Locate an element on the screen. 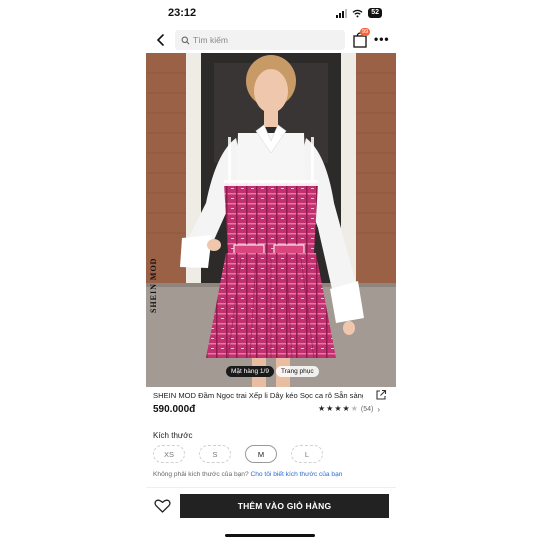 This screenshot has height=543, width=543. more-options-icon: ••• is located at coordinates (382, 39).